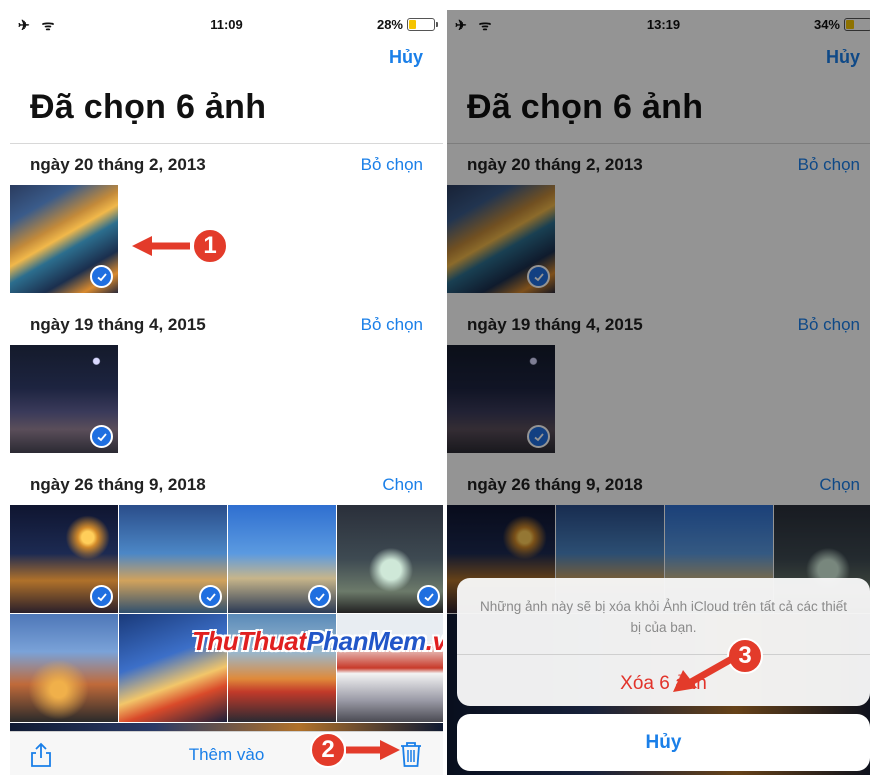 The width and height of the screenshot is (870, 775). Describe the element at coordinates (249, 641) in the screenshot. I see `watermark-part: ThuThuat` at that location.